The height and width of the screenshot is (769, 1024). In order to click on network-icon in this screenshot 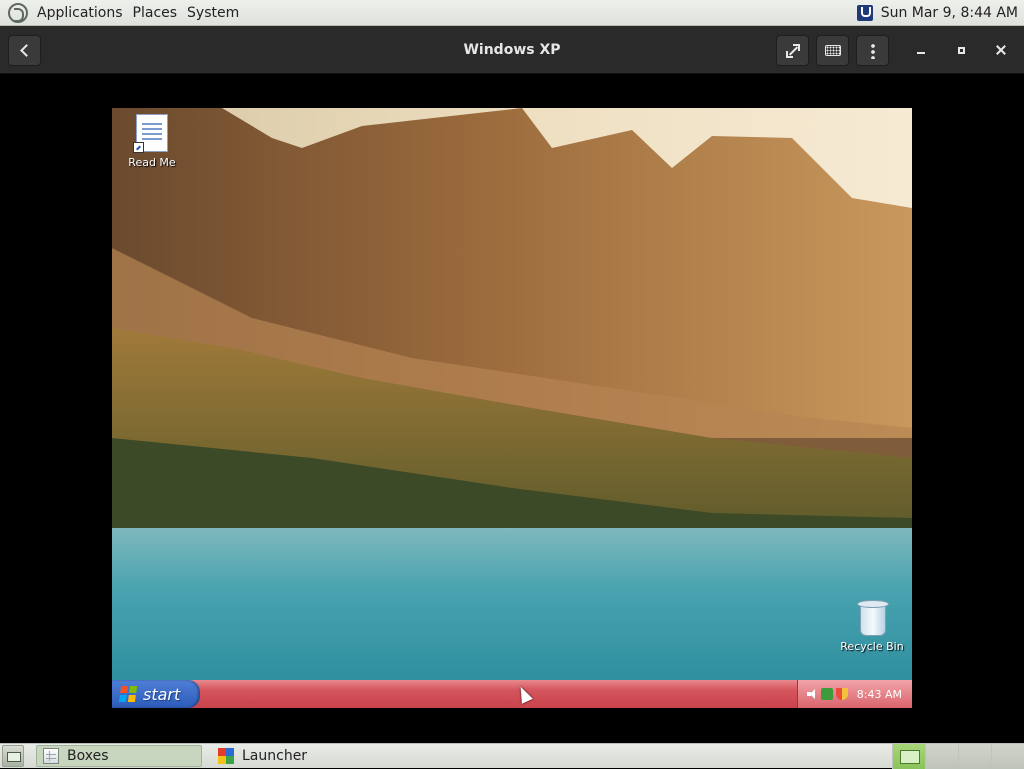, I will do `click(826, 694)`.